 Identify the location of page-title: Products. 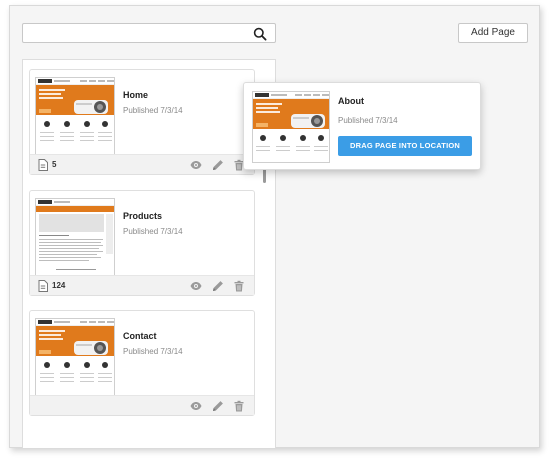
(143, 216).